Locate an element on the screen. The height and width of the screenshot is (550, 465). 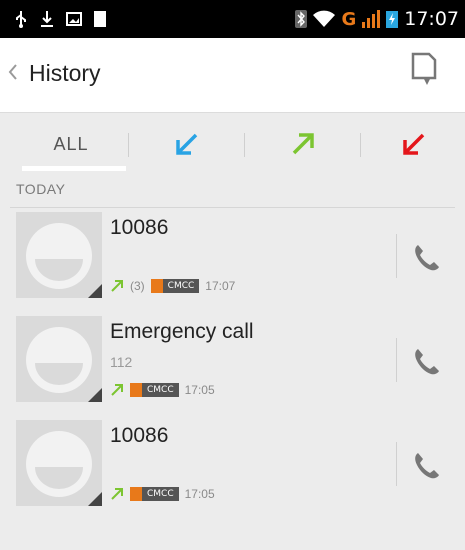
tab-all-label: ALL is located at coordinates (71, 143).